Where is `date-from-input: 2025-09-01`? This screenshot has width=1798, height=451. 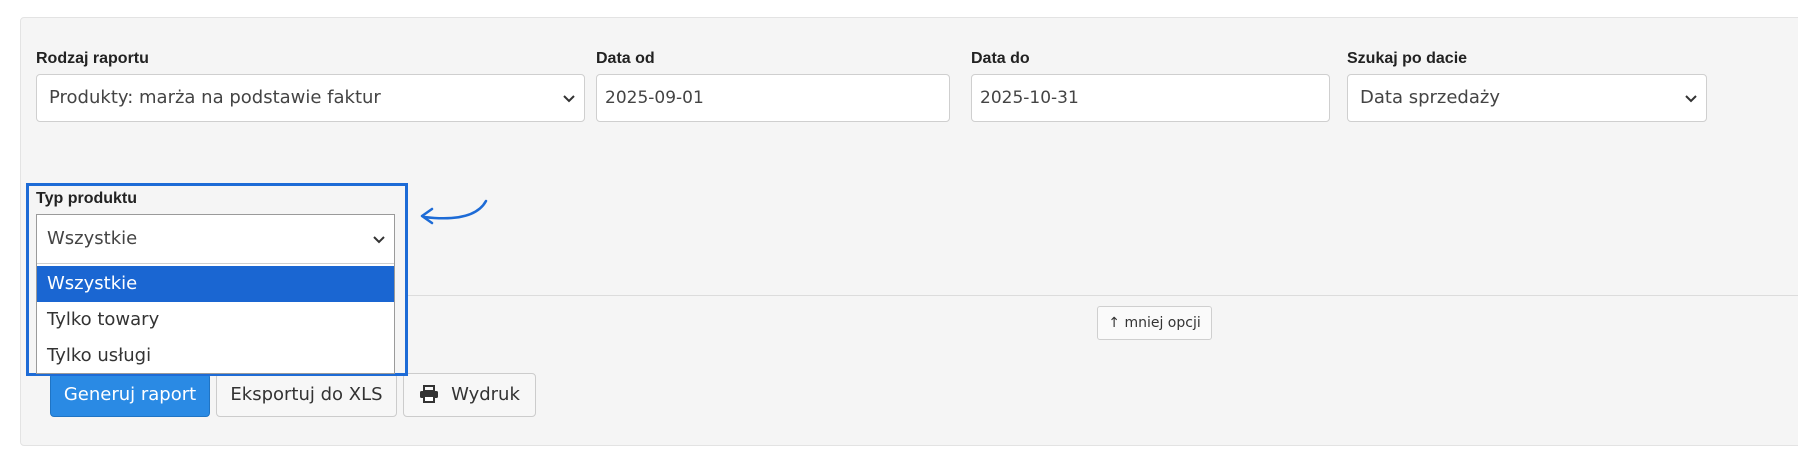
date-from-input: 2025-09-01 is located at coordinates (773, 98).